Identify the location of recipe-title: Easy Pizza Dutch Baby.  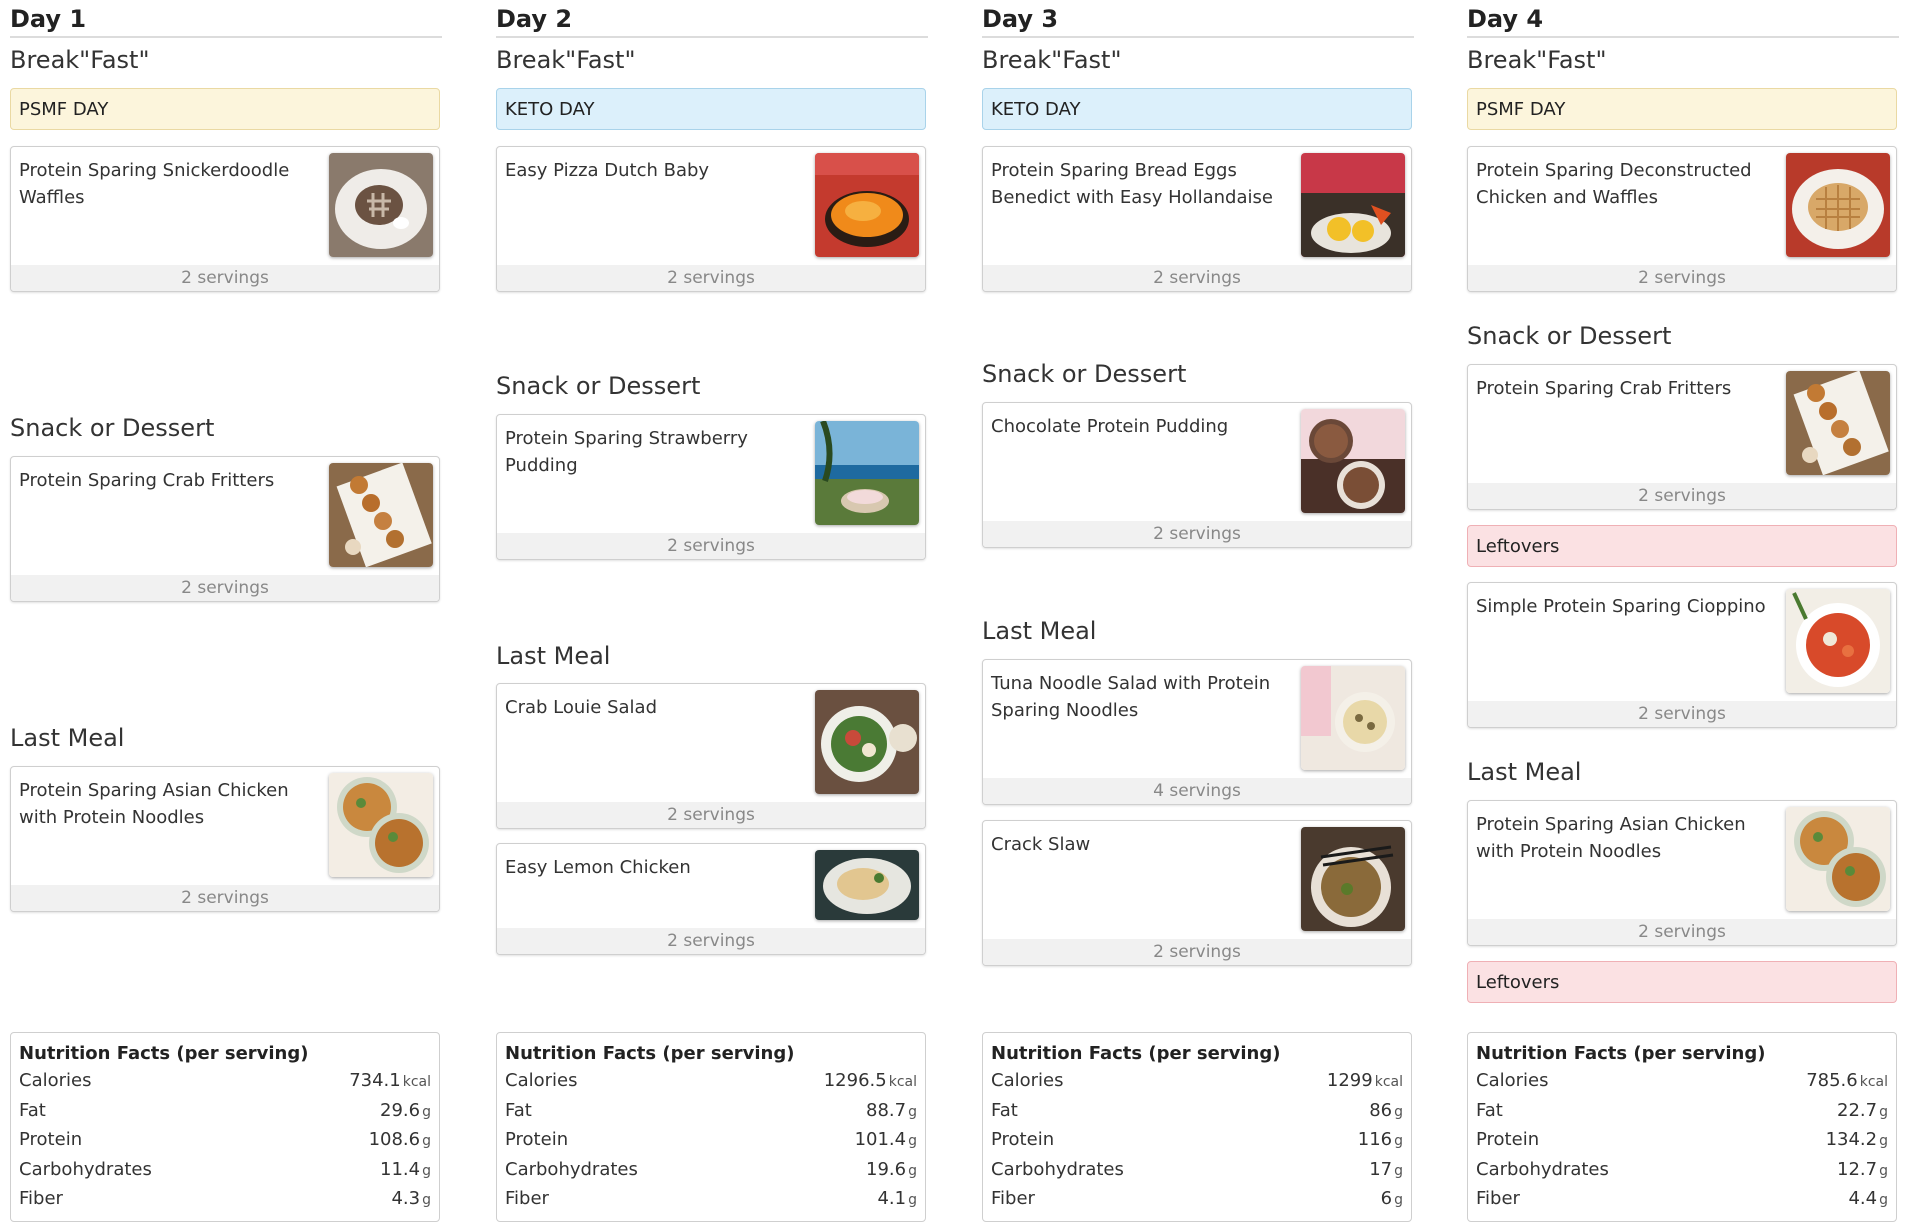
(650, 170).